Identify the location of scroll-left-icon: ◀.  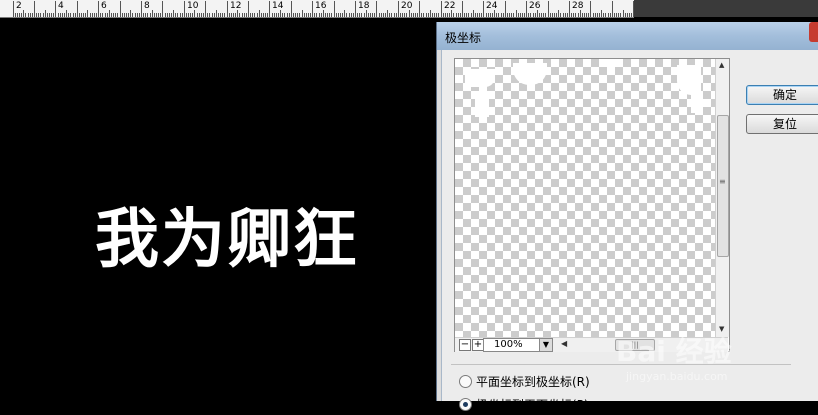
(564, 343).